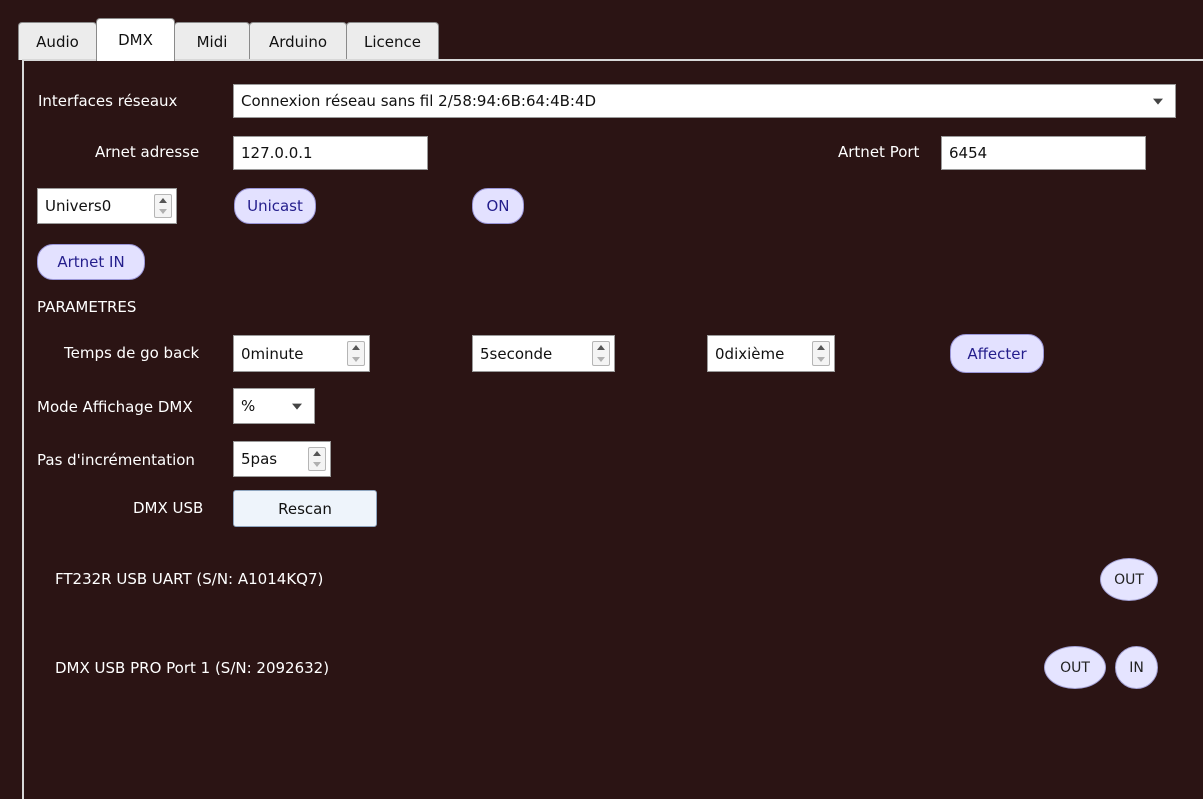 The width and height of the screenshot is (1203, 799). What do you see at coordinates (212, 41) in the screenshot?
I see `tab-midi: Midi` at bounding box center [212, 41].